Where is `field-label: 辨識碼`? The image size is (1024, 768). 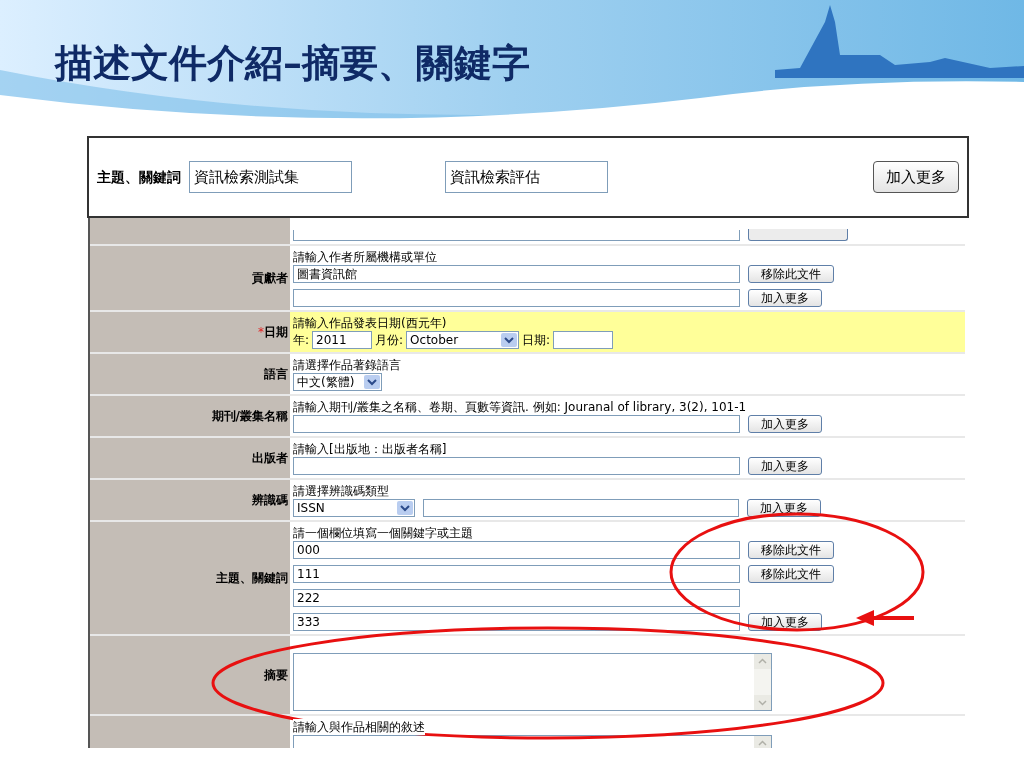
field-label: 辨識碼 is located at coordinates (270, 500).